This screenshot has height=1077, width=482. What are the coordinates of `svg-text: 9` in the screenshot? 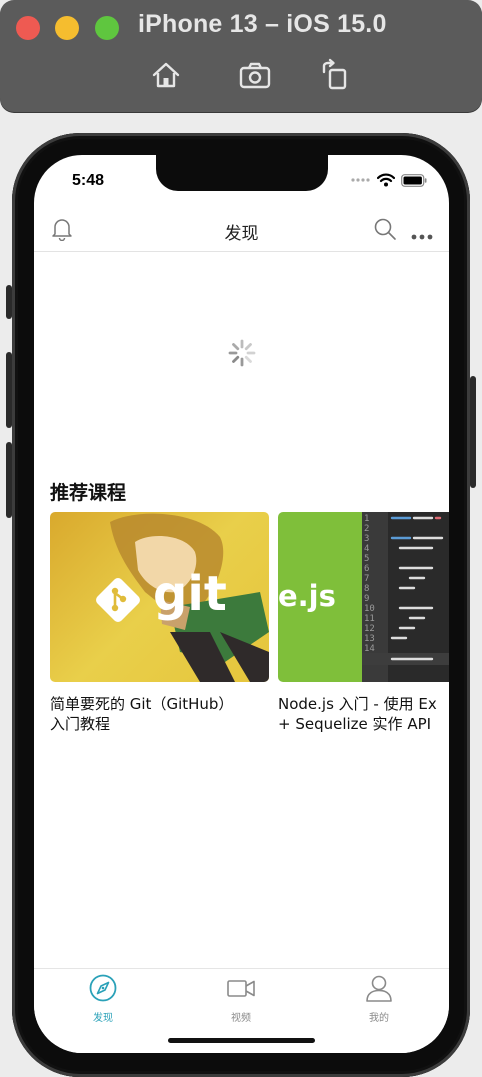 It's located at (366, 599).